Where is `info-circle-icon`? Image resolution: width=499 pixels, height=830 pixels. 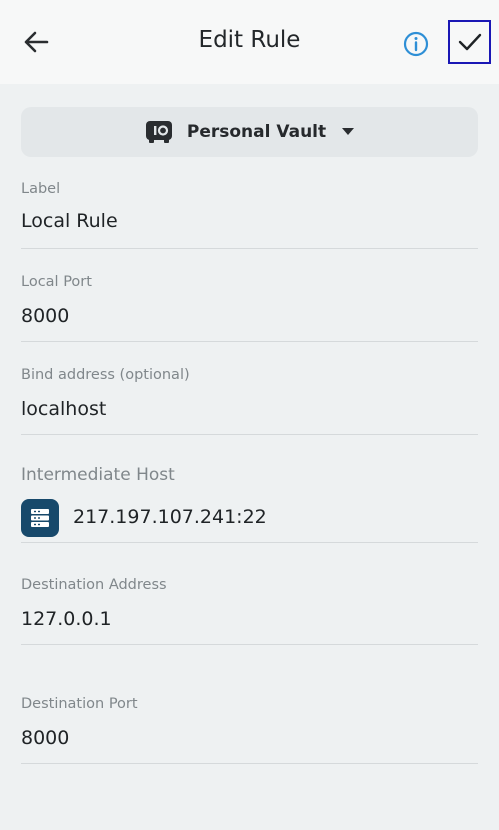
info-circle-icon is located at coordinates (416, 44).